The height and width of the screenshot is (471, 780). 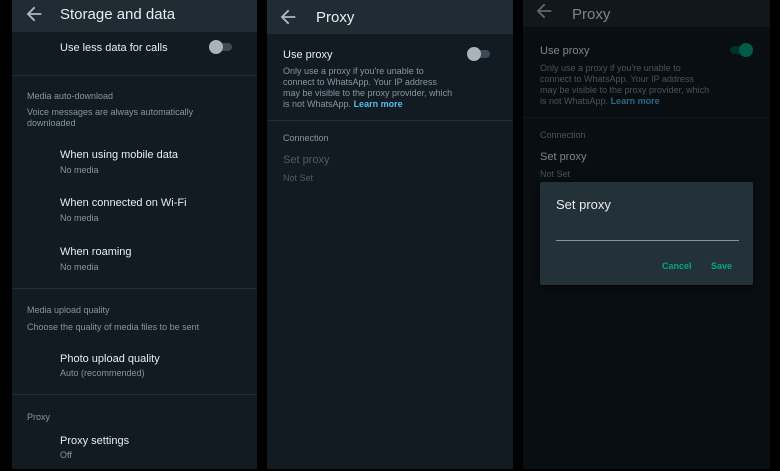 What do you see at coordinates (306, 160) in the screenshot?
I see `set-proxy-label: Set proxy` at bounding box center [306, 160].